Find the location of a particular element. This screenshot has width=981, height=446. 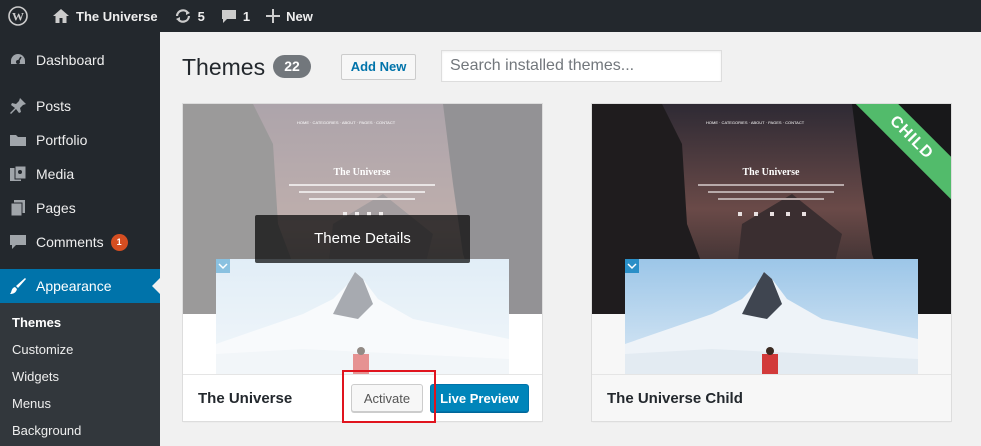

theme-details-button: Theme Details is located at coordinates (362, 239).